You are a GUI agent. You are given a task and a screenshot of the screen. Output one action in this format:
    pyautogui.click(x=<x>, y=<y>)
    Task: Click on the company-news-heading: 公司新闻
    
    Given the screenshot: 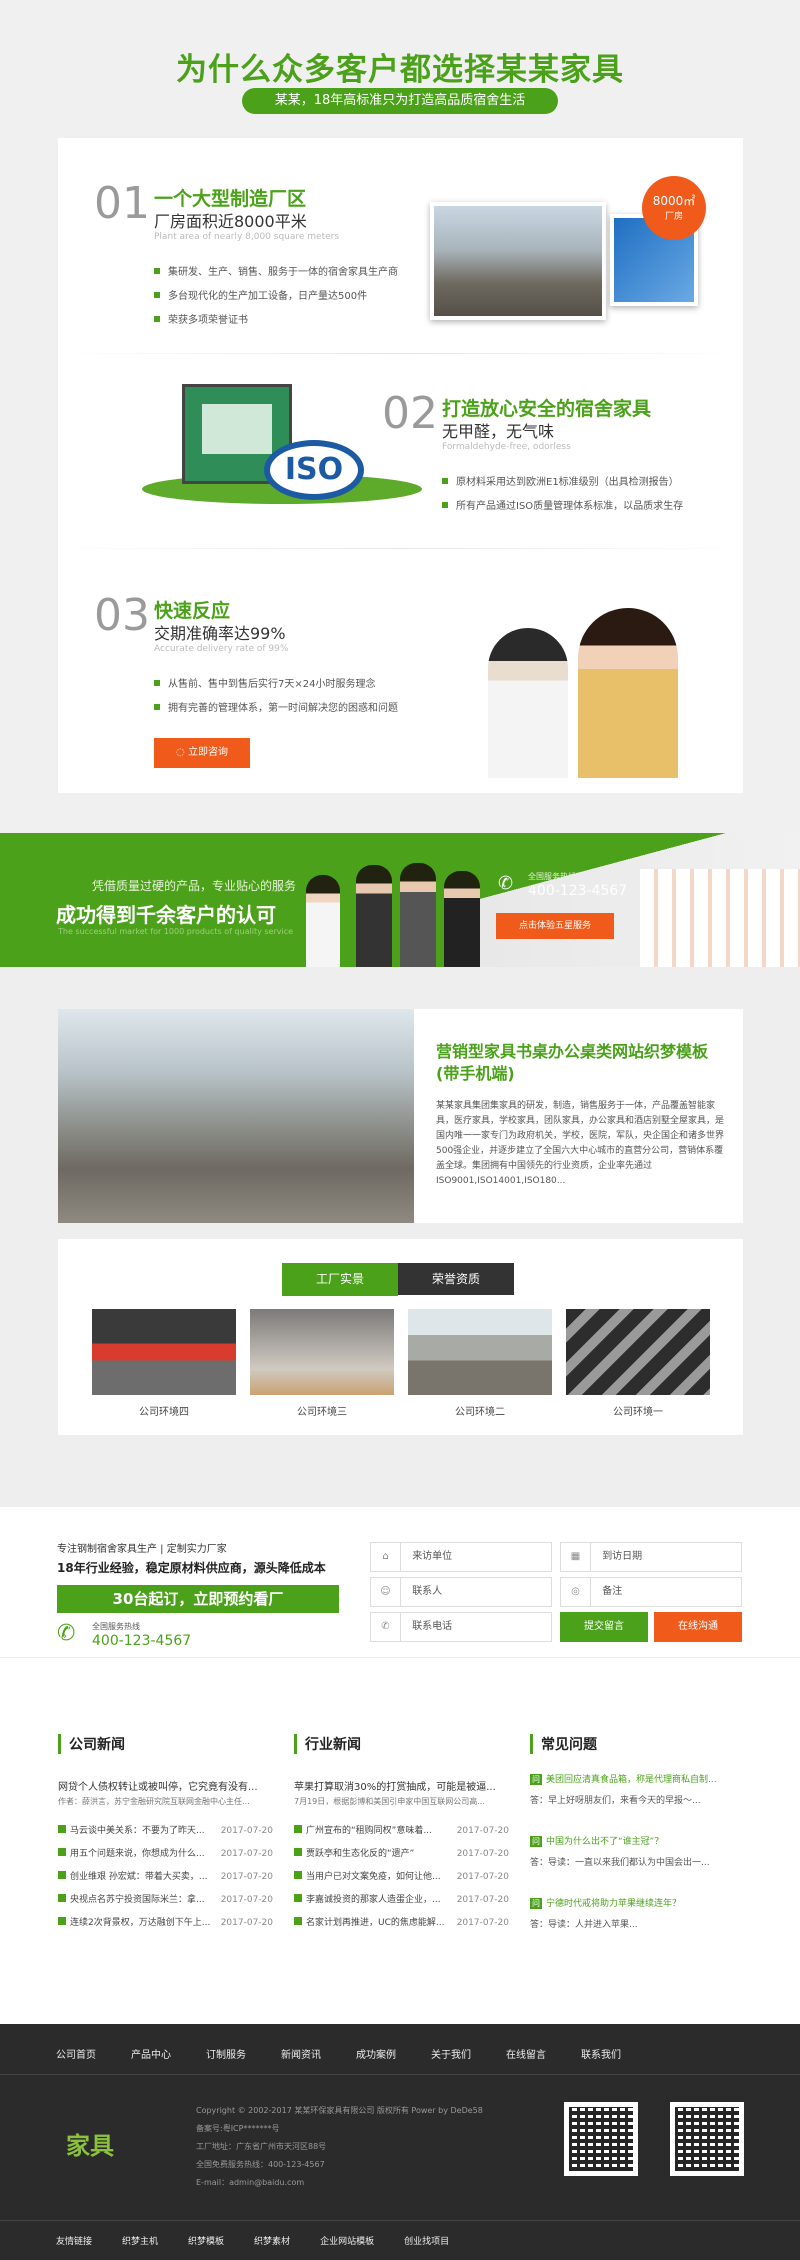 What is the action you would take?
    pyautogui.click(x=91, y=1744)
    